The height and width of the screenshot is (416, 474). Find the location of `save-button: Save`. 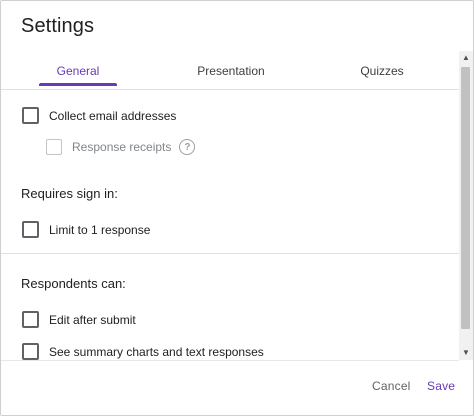

save-button: Save is located at coordinates (441, 386).